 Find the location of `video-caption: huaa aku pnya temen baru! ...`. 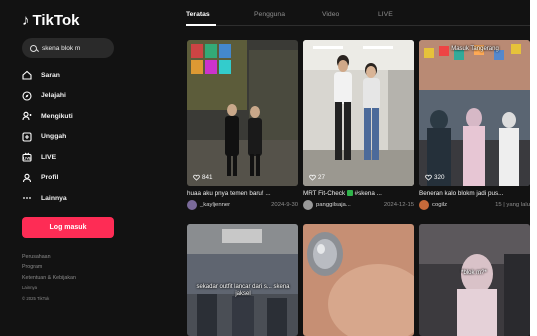

video-caption: huaa aku pnya temen baru! ... is located at coordinates (242, 193).